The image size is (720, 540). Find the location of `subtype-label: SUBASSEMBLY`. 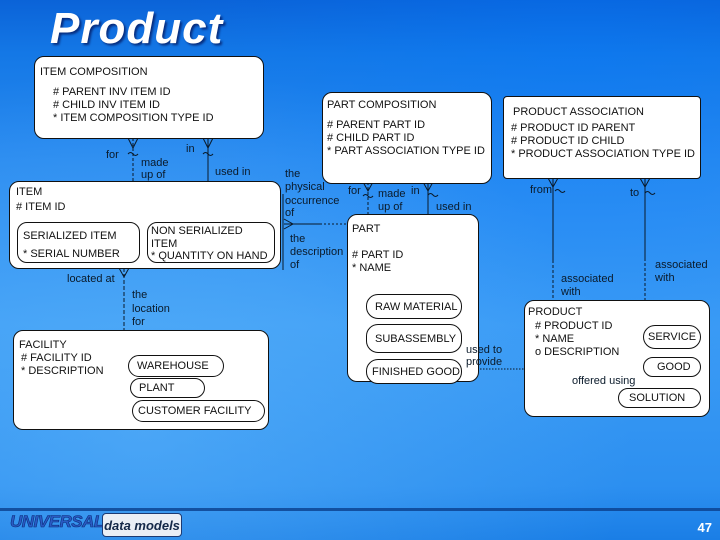

subtype-label: SUBASSEMBLY is located at coordinates (416, 338).